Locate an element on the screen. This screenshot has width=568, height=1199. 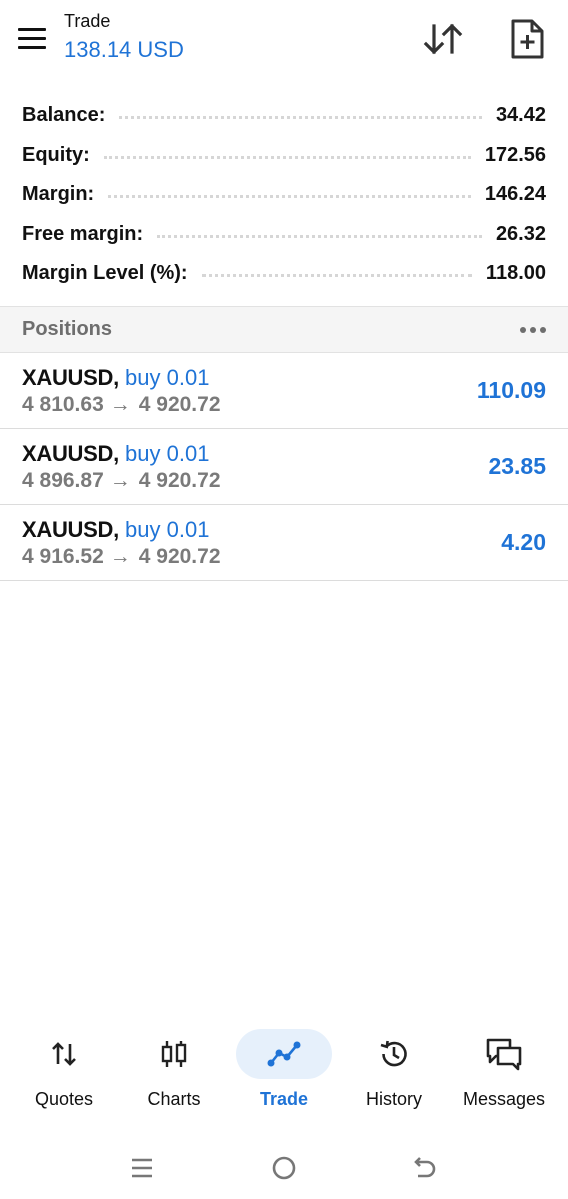
nav-trade: Trade is located at coordinates (284, 1072).